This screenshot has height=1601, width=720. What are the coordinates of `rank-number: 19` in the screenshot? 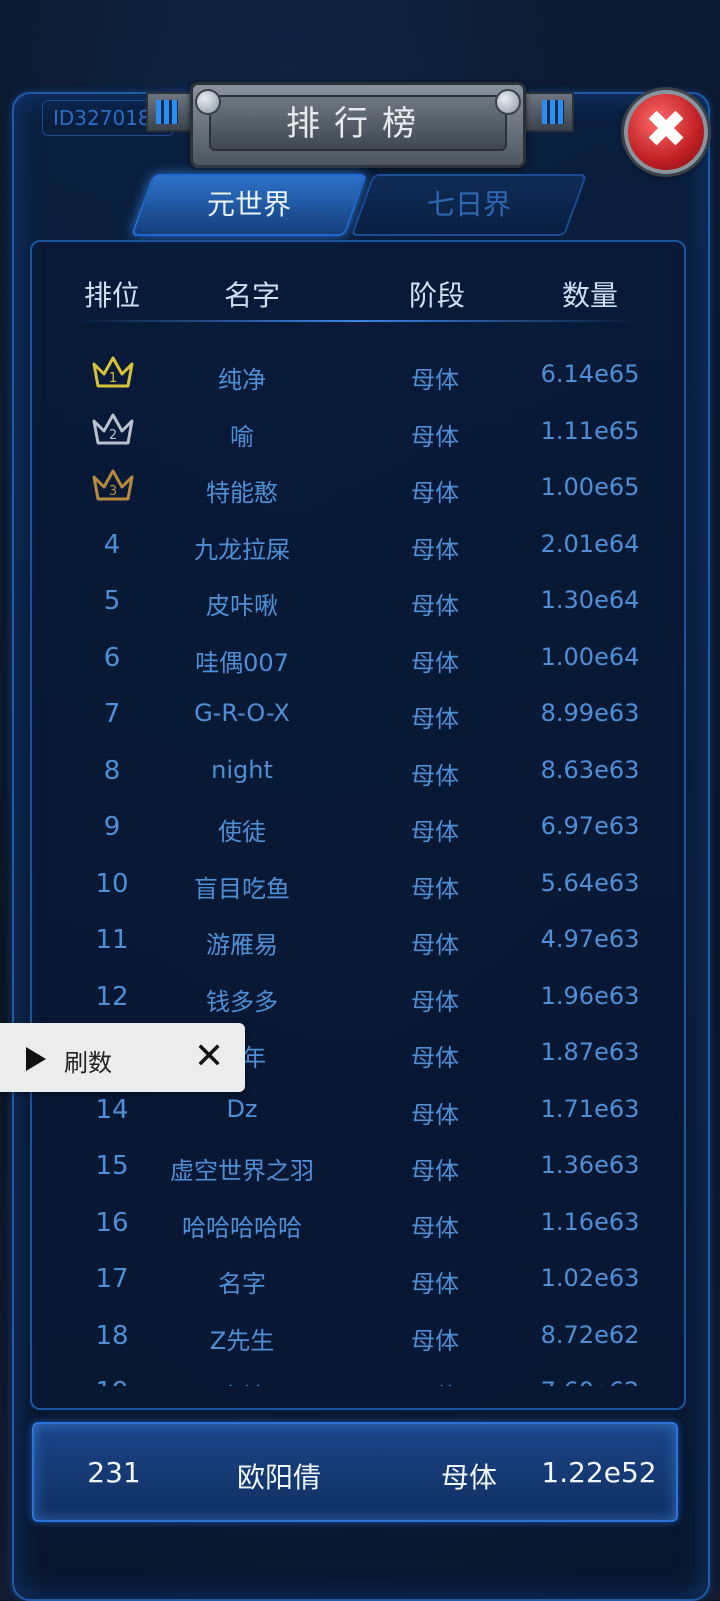 It's located at (112, 1381).